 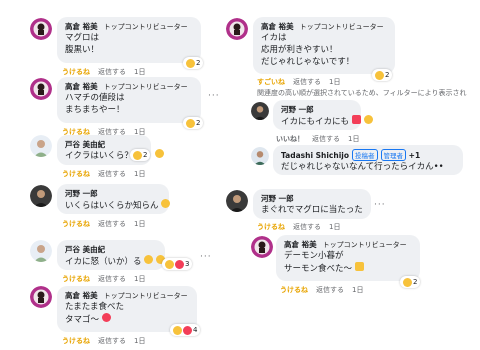 I want to click on reaction-number: 3, so click(x=187, y=264).